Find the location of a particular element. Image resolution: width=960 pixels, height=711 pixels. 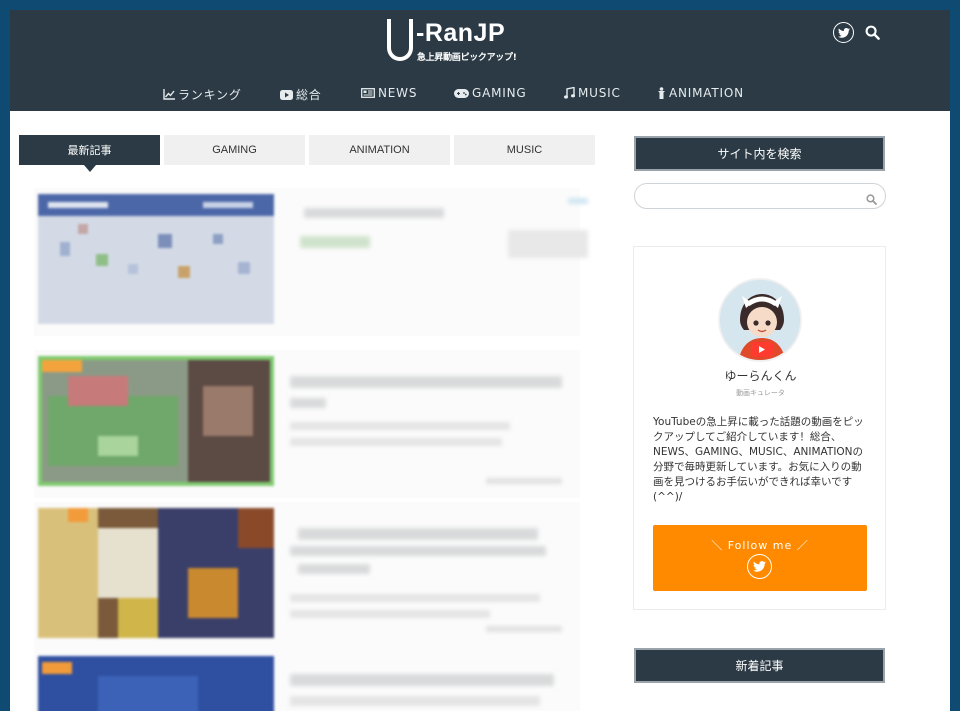

nav-item-ranking: ランキング is located at coordinates (202, 94).